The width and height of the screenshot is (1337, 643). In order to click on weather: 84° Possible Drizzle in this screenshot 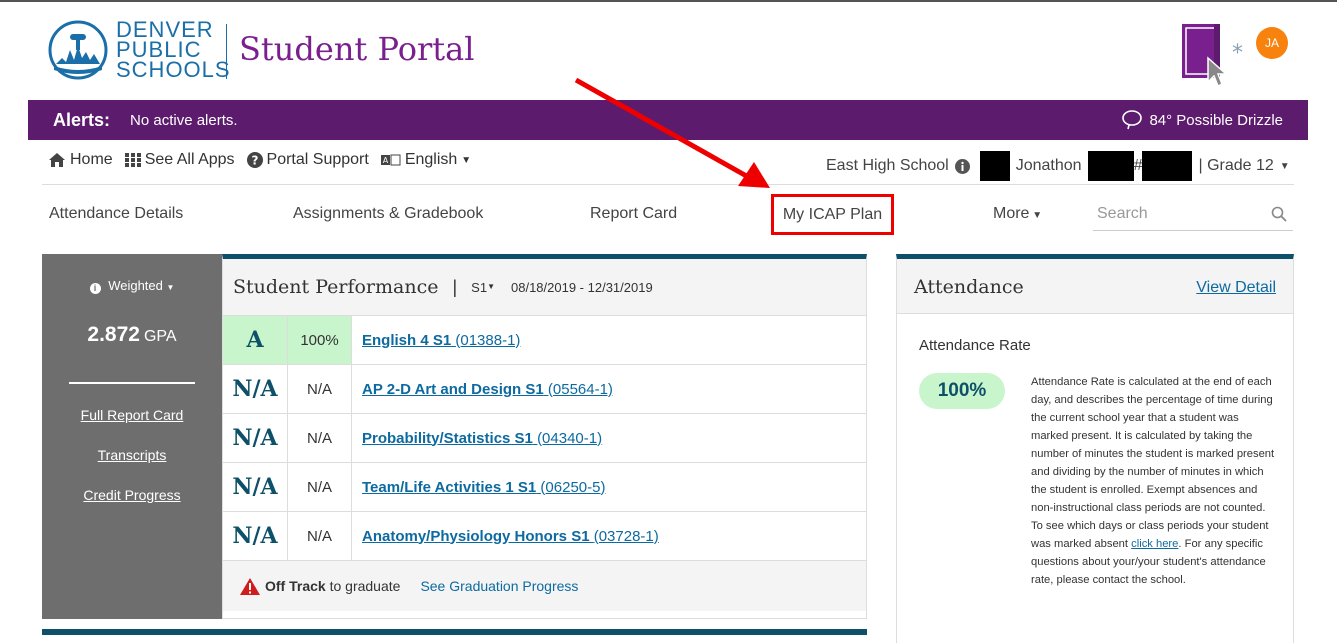, I will do `click(1202, 120)`.